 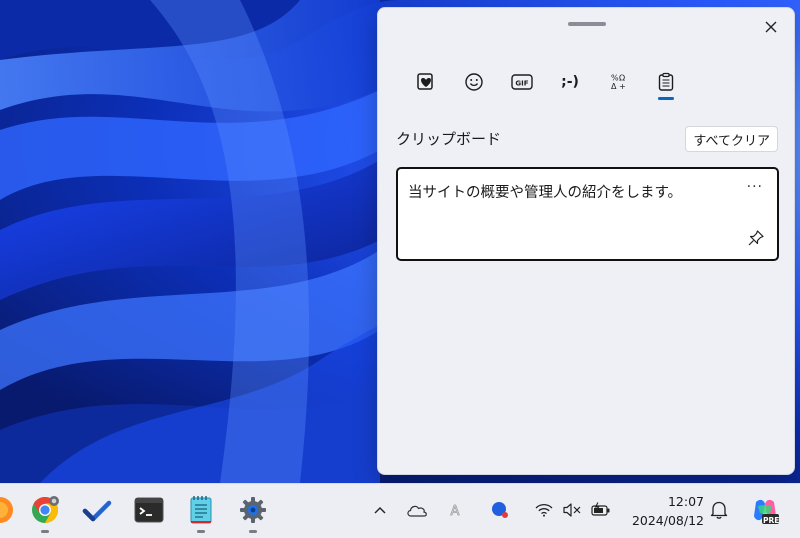 I want to click on notifications-button, so click(x=719, y=510).